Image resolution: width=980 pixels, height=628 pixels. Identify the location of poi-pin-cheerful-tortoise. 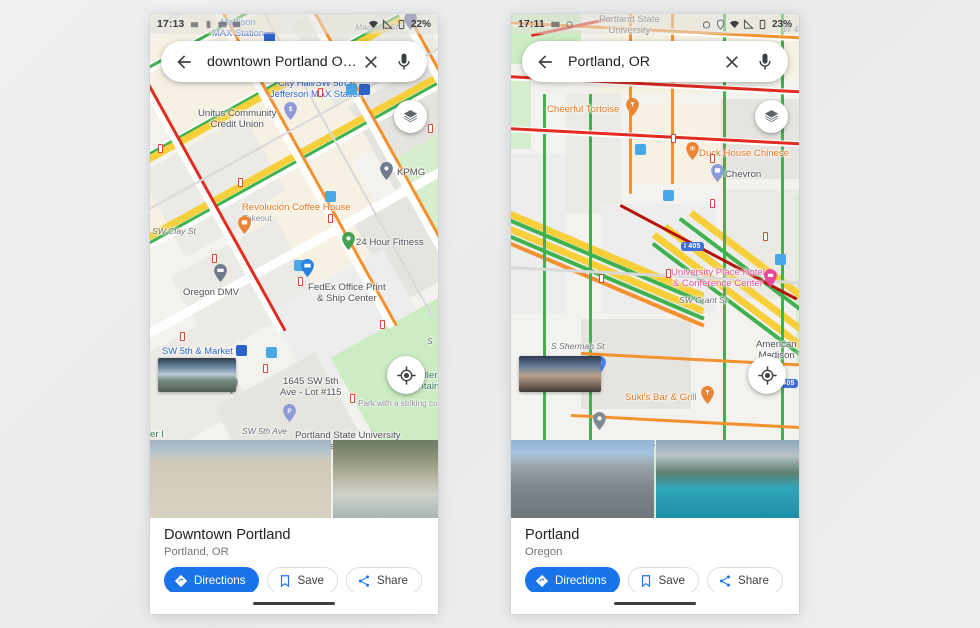
(632, 107).